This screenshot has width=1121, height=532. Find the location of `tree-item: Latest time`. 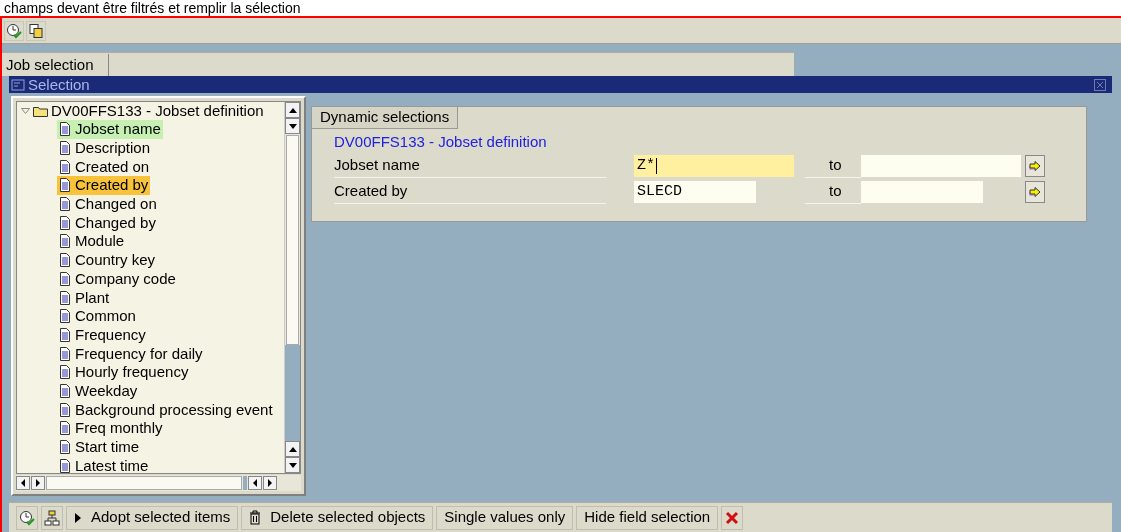

tree-item: Latest time is located at coordinates (104, 464).